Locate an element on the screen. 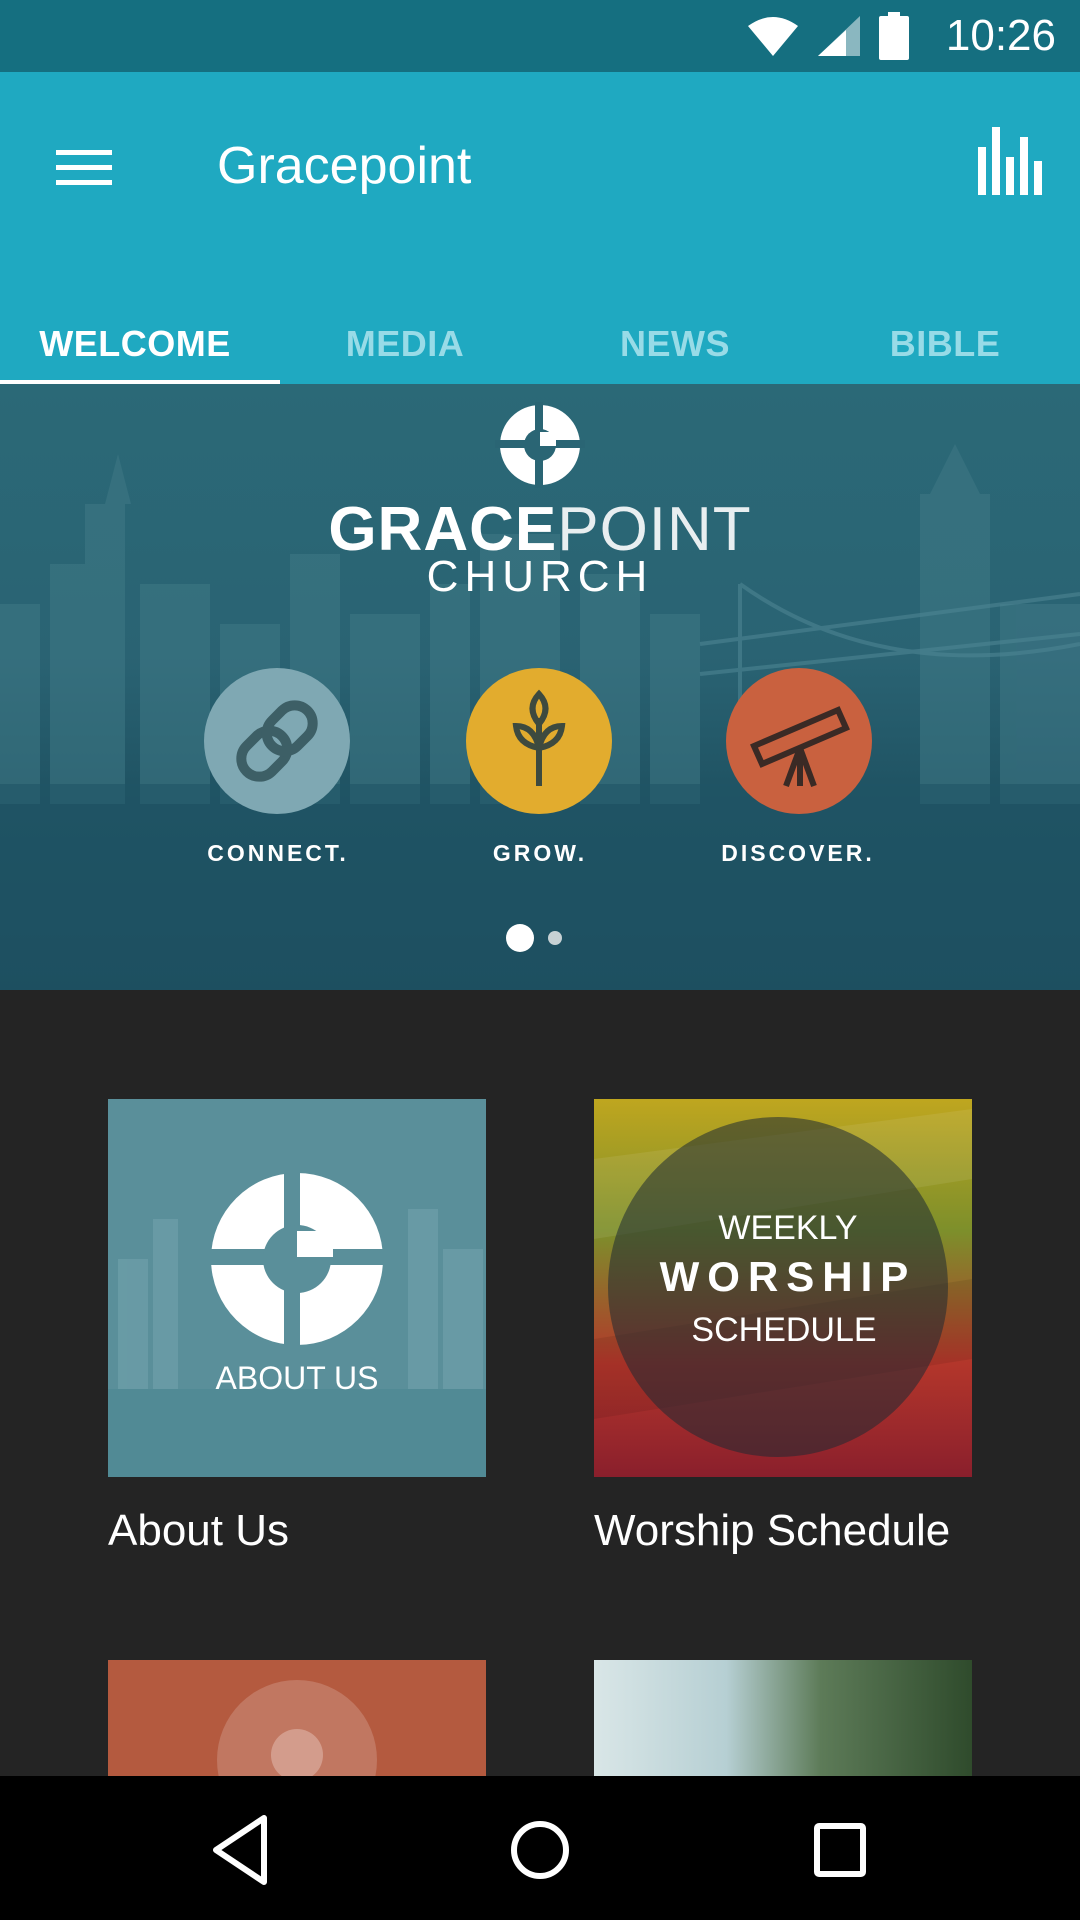 This screenshot has height=1920, width=1080. carousel-indicator is located at coordinates (534, 938).